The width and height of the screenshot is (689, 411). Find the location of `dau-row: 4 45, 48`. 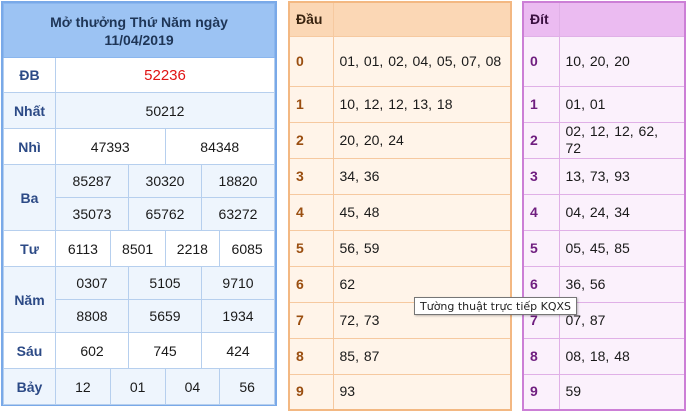

dau-row: 4 45, 48 is located at coordinates (400, 212).